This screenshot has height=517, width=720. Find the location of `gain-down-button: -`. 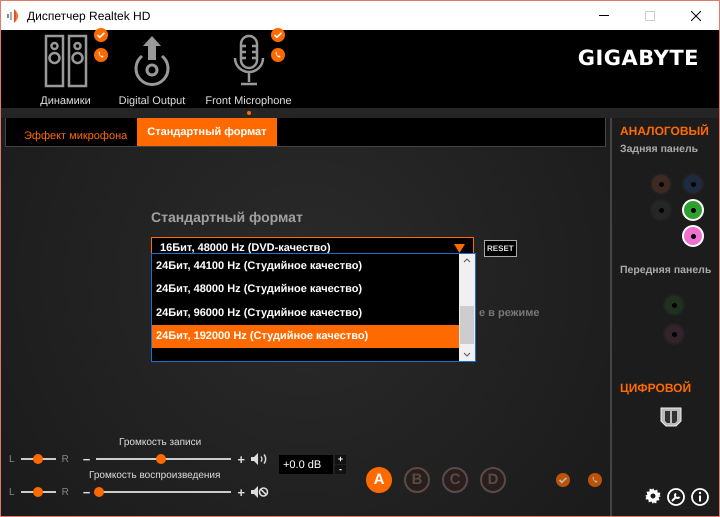

gain-down-button: - is located at coordinates (340, 469).